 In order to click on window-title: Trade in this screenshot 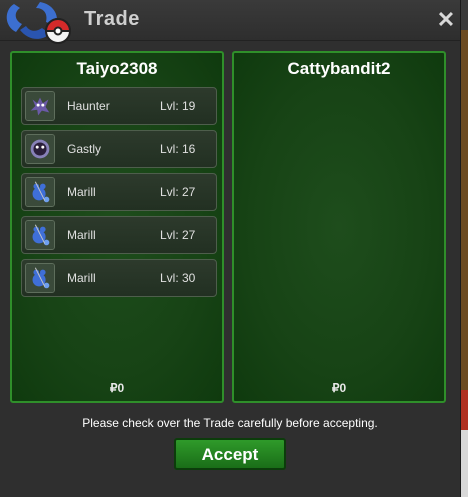, I will do `click(112, 19)`.